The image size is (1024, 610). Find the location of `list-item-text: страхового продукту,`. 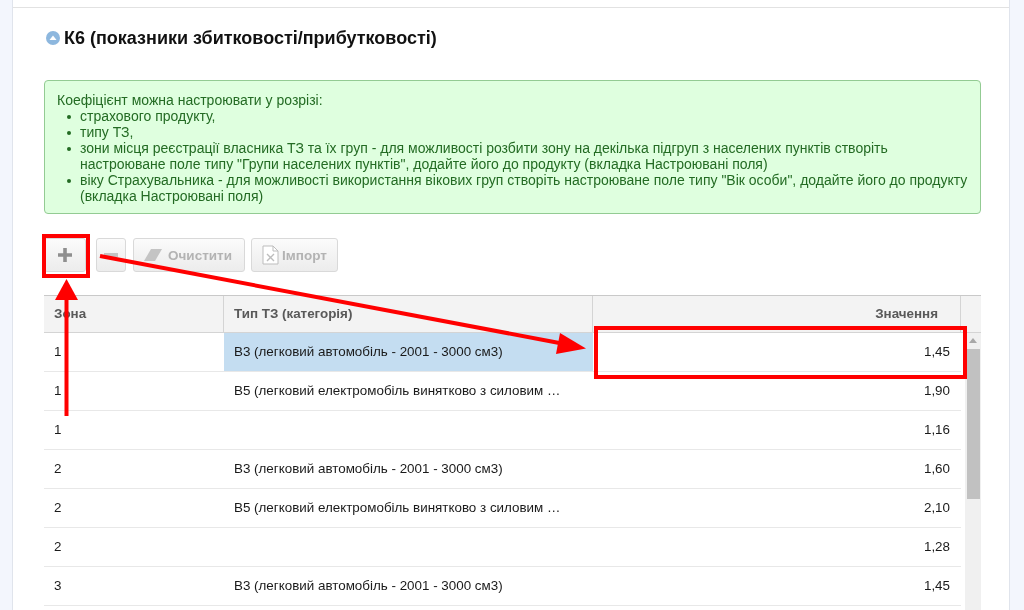

list-item-text: страхового продукту, is located at coordinates (148, 116).